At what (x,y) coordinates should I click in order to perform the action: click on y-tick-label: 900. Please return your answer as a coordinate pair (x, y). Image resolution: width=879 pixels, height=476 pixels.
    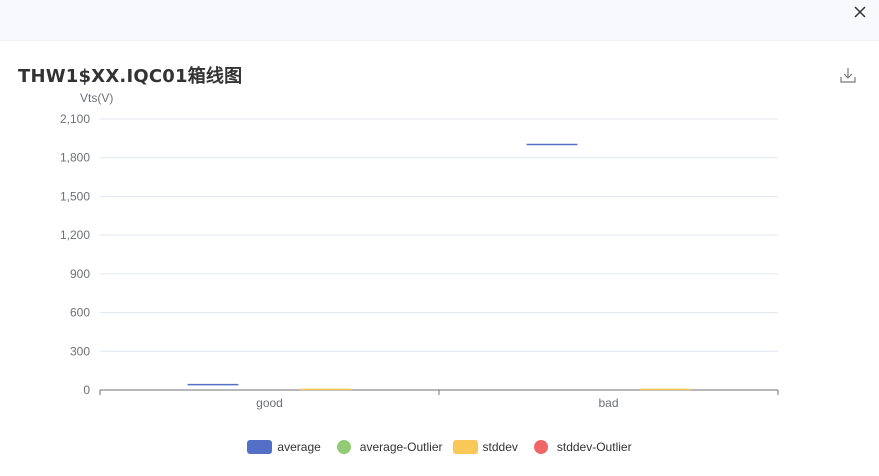
    Looking at the image, I should click on (80, 274).